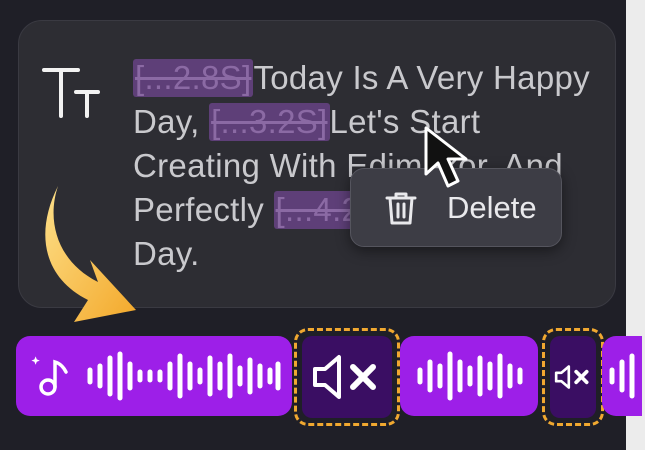  What do you see at coordinates (71, 93) in the screenshot?
I see `text-size-icon` at bounding box center [71, 93].